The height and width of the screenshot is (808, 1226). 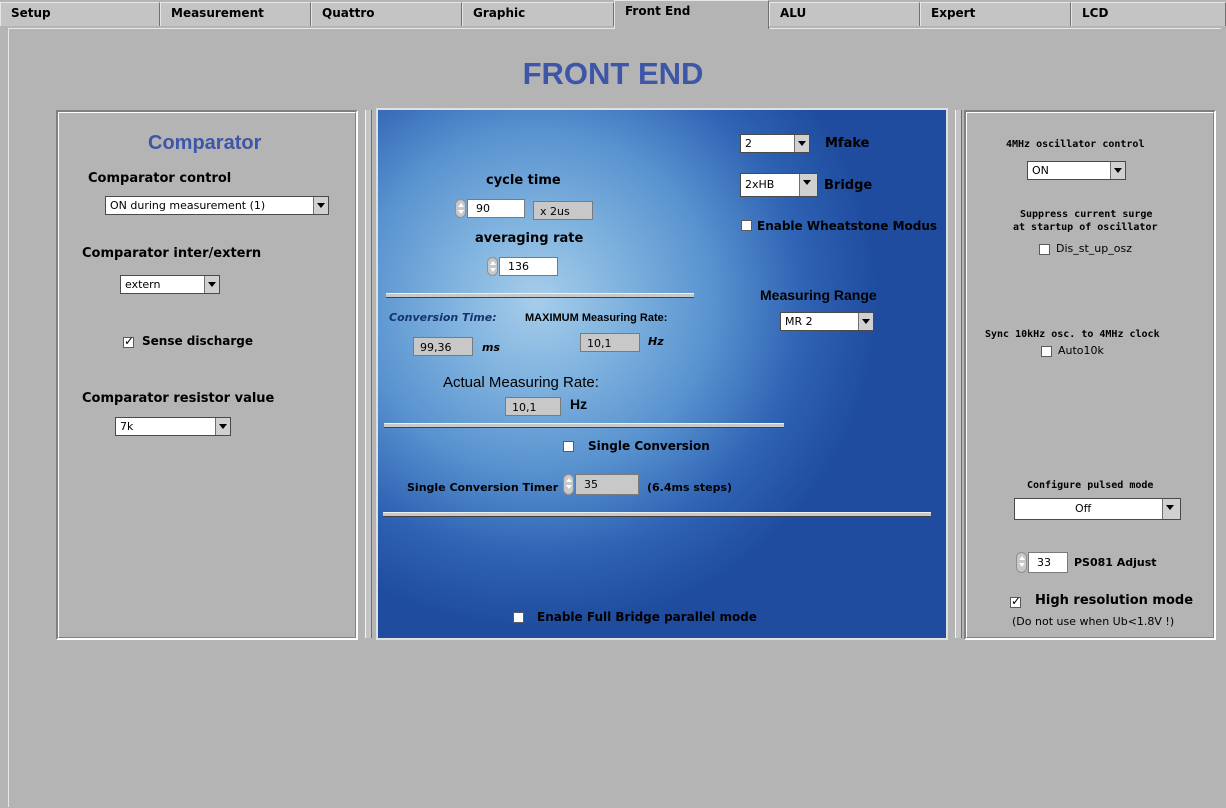 I want to click on mfake-dropdown: 2, so click(x=775, y=143).